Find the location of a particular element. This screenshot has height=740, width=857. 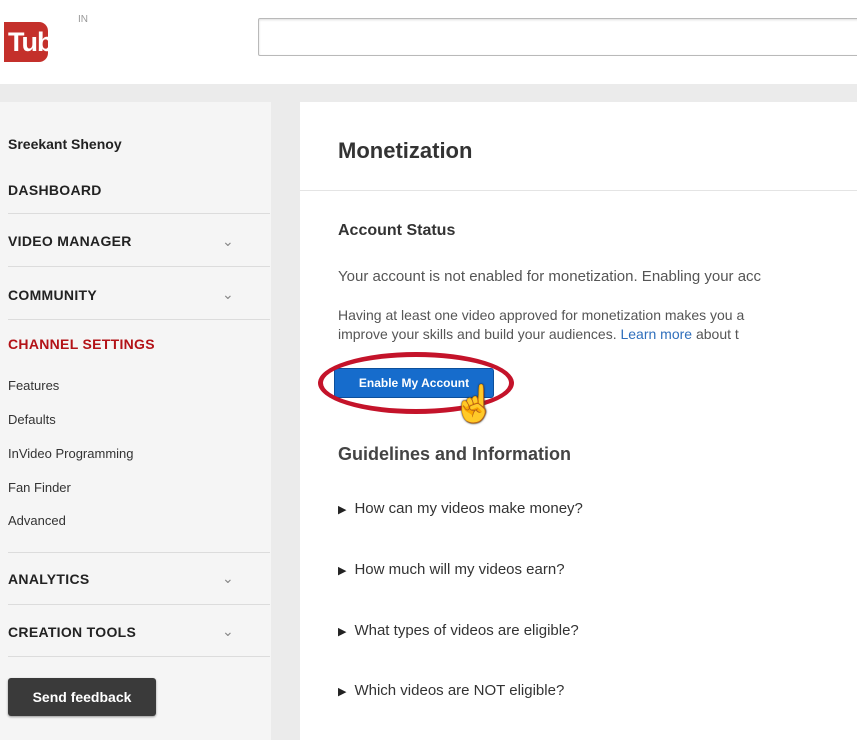

info-line-2-end: about t is located at coordinates (715, 334).